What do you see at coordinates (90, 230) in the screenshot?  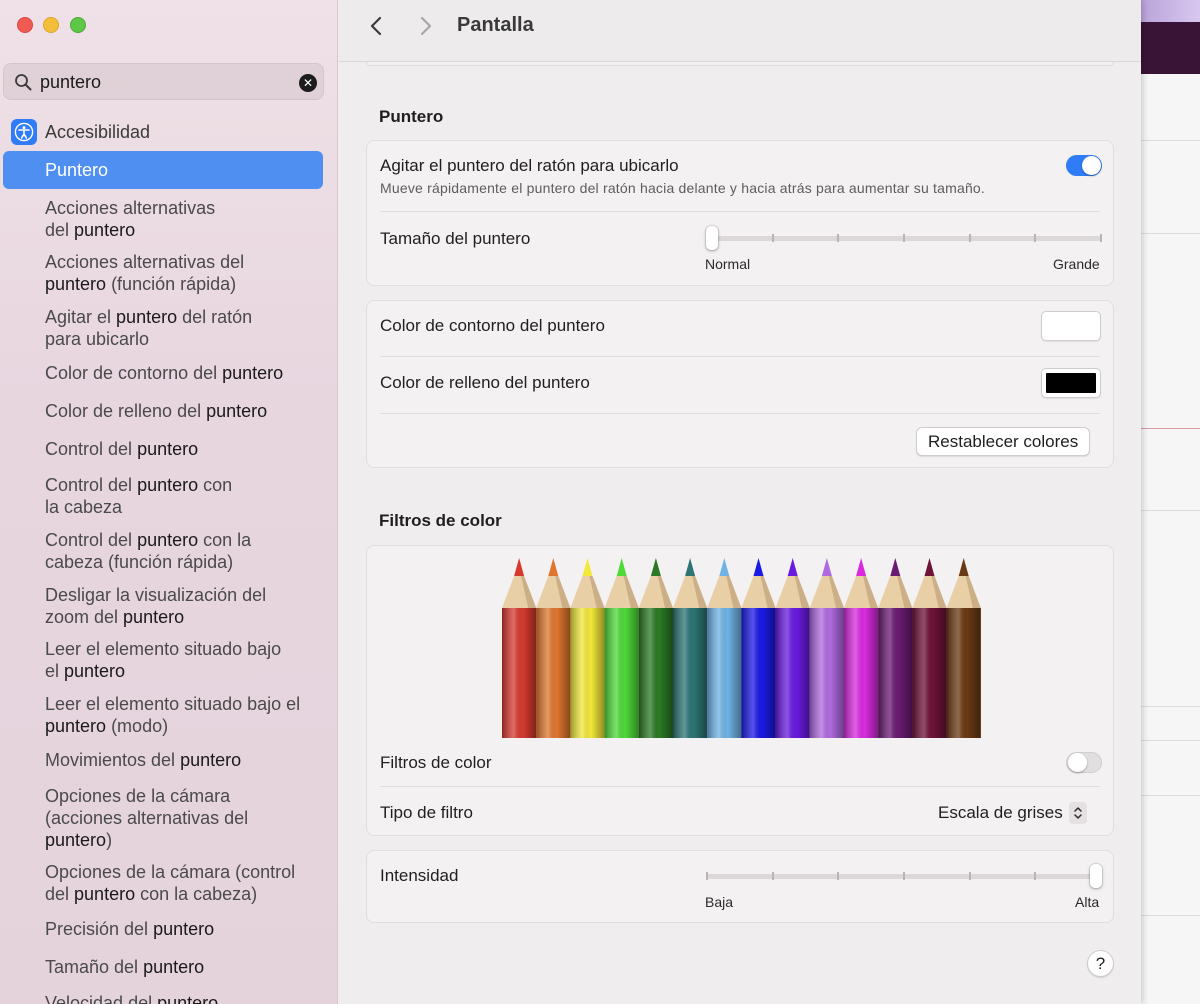 I see `sidebar-result-line: del puntero` at bounding box center [90, 230].